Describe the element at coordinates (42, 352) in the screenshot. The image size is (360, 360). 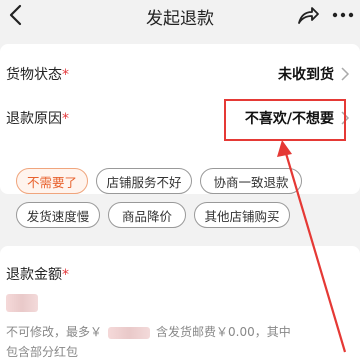
I see `refund-amount-note-line2: 包含部分红包` at that location.